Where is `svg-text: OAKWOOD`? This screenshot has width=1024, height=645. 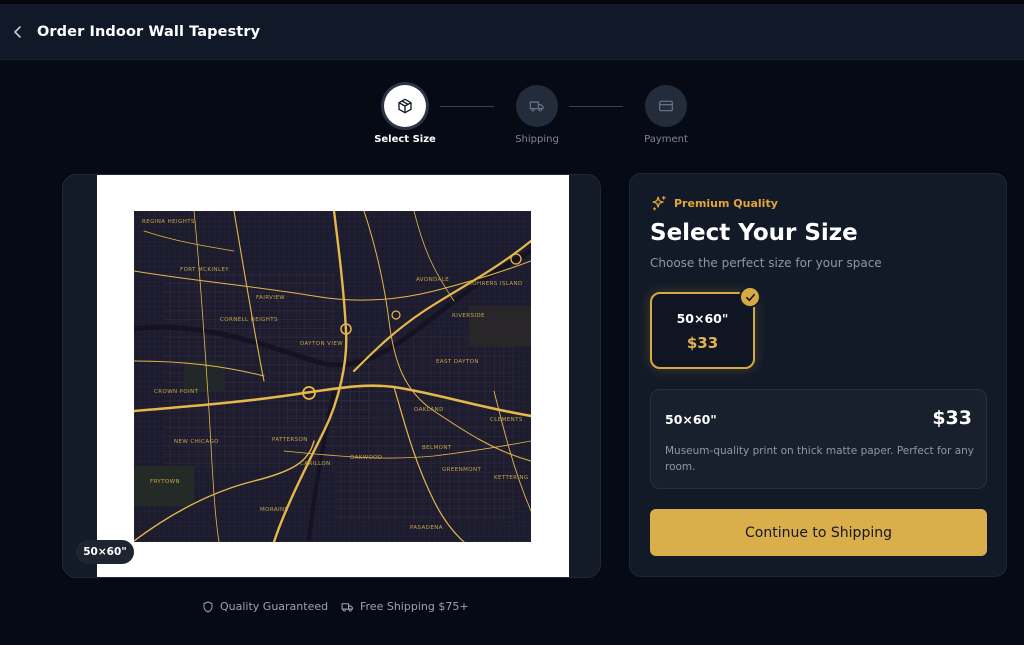 svg-text: OAKWOOD is located at coordinates (366, 458).